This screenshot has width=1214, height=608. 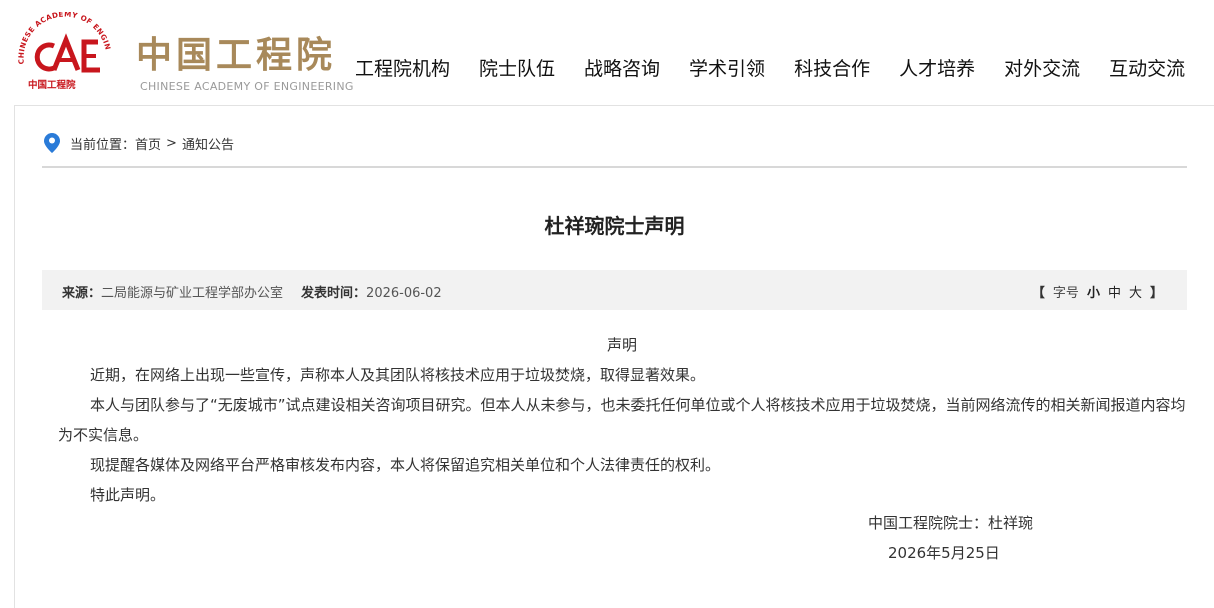 I want to click on nav-item-strategic-consulting: 战略咨询, so click(x=622, y=67).